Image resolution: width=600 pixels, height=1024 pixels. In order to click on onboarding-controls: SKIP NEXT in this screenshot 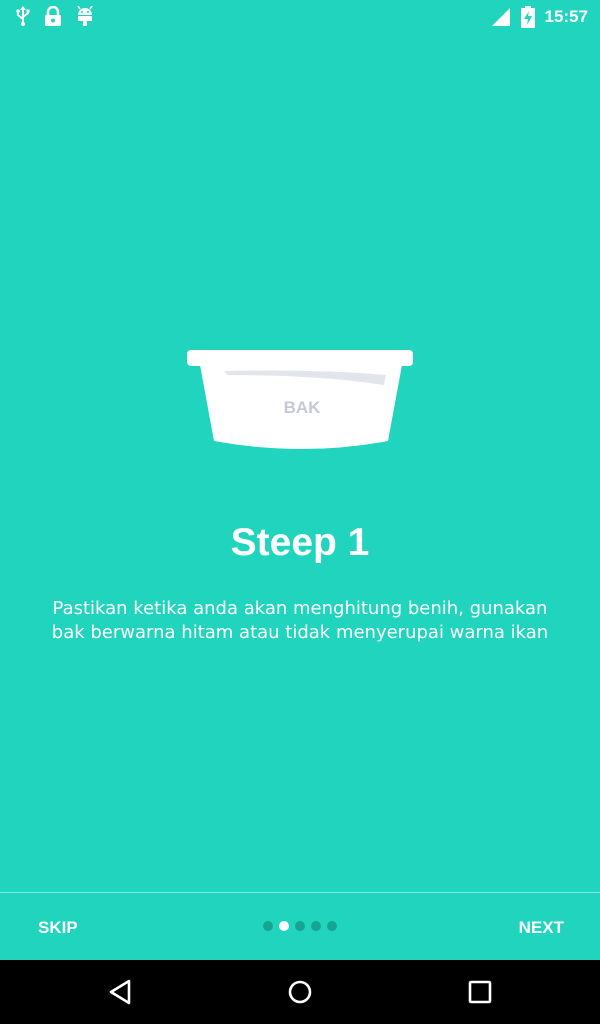, I will do `click(300, 926)`.